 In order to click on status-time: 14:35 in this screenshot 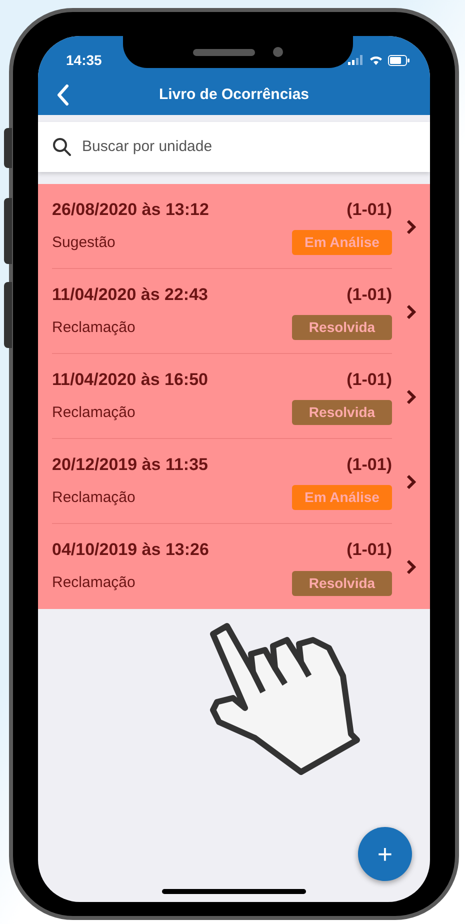, I will do `click(84, 60)`.